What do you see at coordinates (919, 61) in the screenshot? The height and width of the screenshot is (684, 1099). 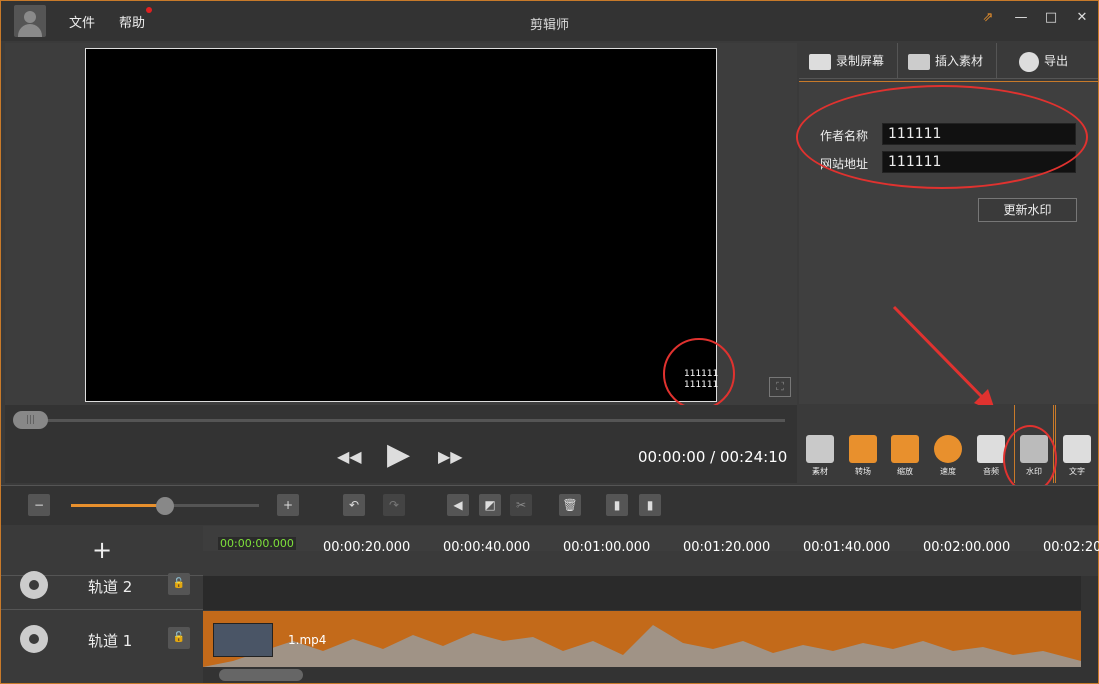 I see `camera-icon` at bounding box center [919, 61].